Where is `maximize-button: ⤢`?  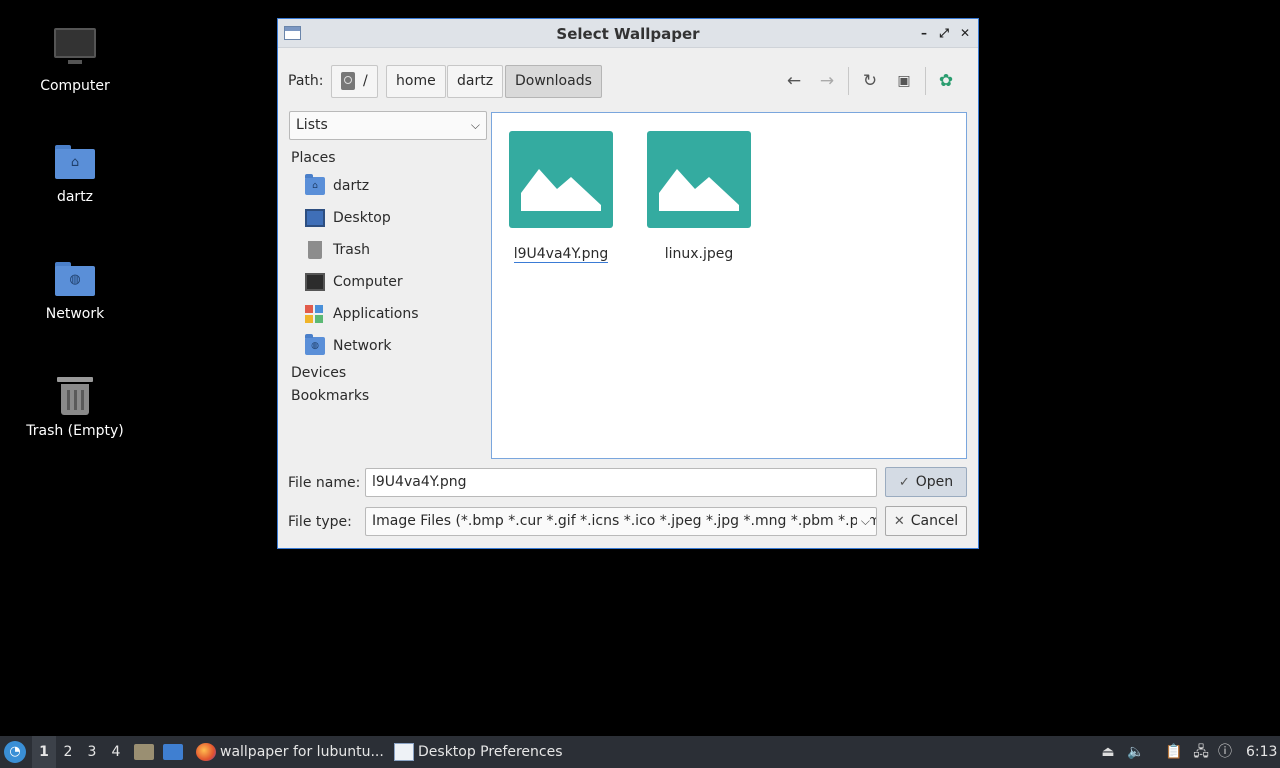 maximize-button: ⤢ is located at coordinates (944, 33).